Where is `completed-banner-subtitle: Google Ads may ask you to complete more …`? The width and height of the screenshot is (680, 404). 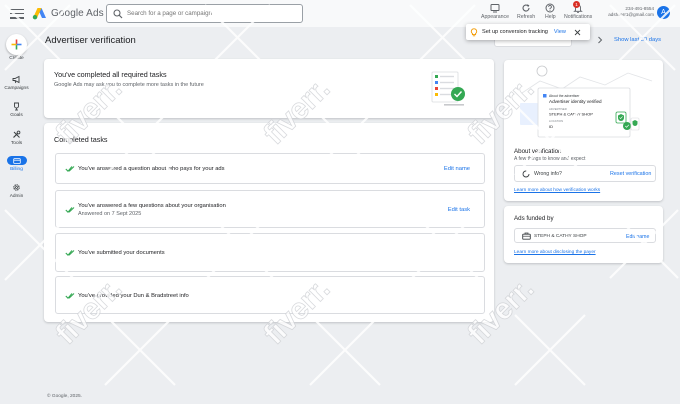
completed-banner-subtitle: Google Ads may ask you to complete more … is located at coordinates (129, 85).